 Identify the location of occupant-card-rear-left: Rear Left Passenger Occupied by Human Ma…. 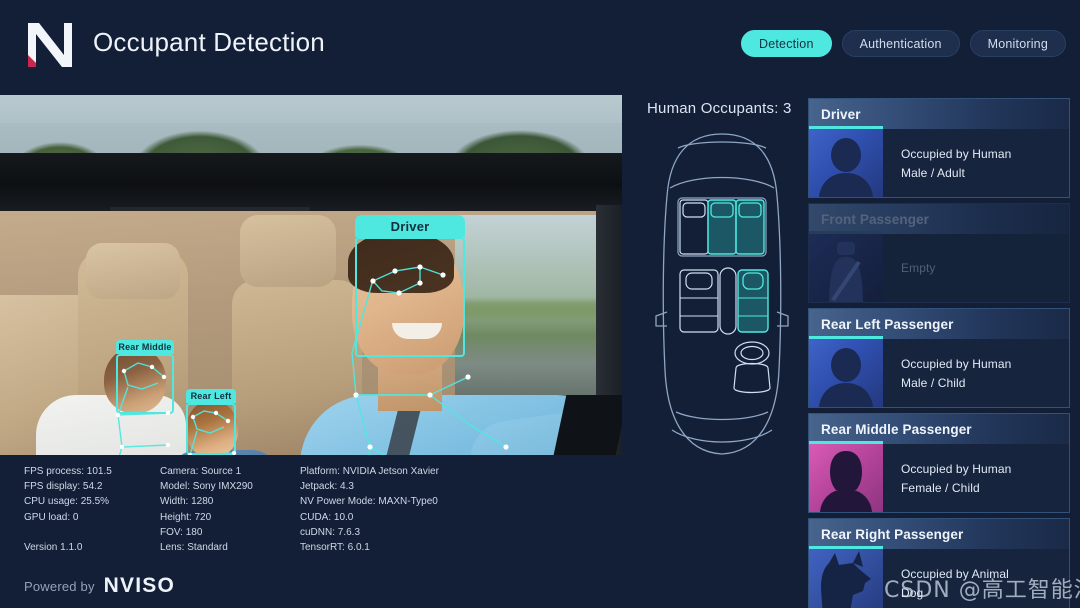
(939, 358).